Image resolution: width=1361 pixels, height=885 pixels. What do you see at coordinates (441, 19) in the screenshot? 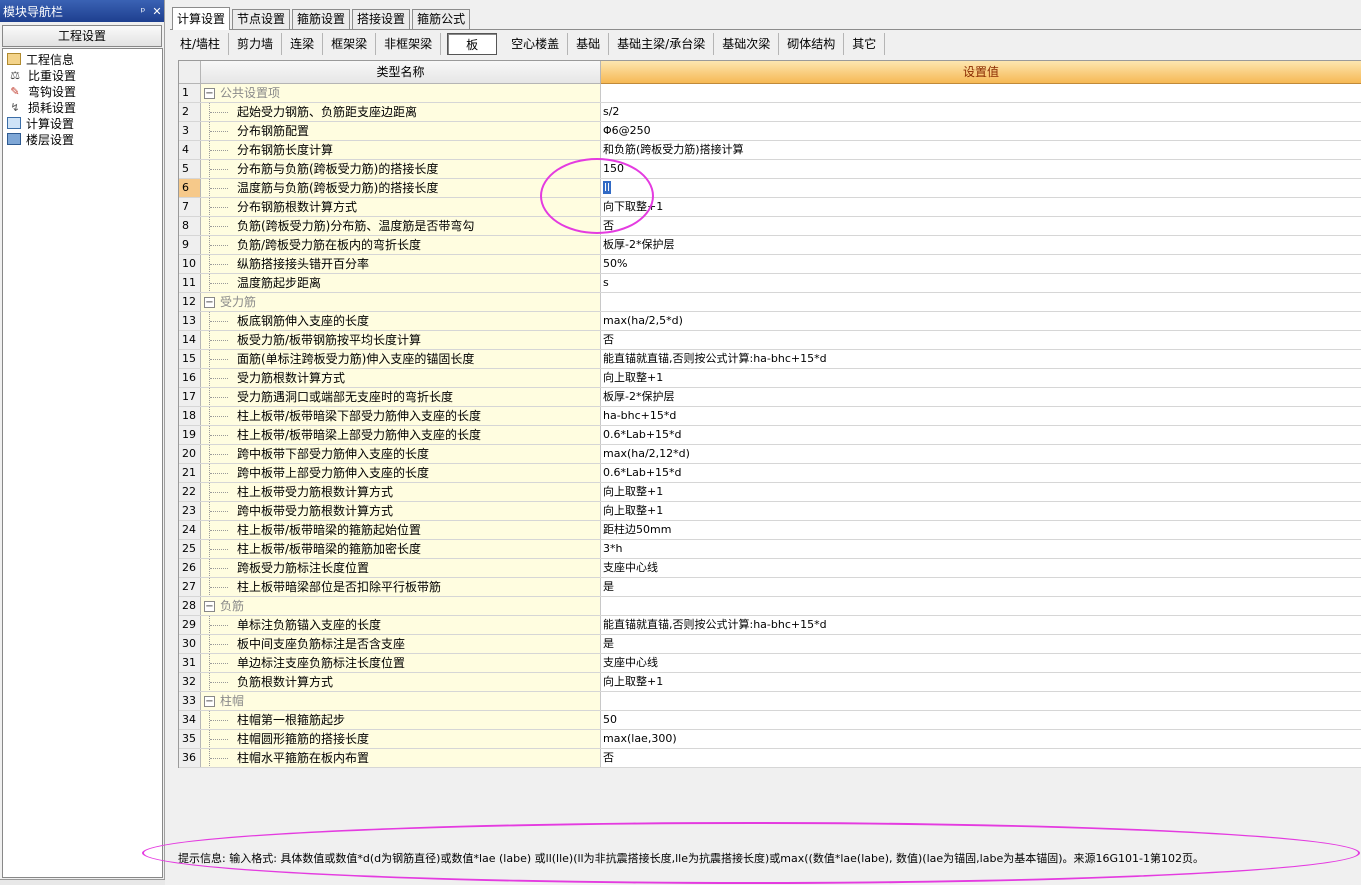
I see `tab: 箍筋公式` at bounding box center [441, 19].